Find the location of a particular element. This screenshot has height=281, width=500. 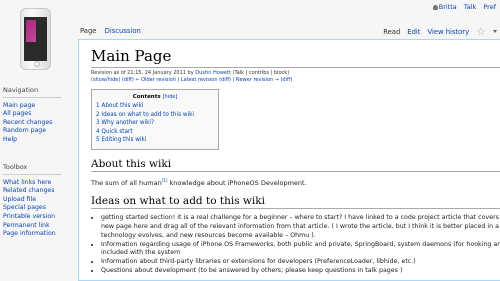

revision-user-link: Dustin Howett is located at coordinates (213, 73).